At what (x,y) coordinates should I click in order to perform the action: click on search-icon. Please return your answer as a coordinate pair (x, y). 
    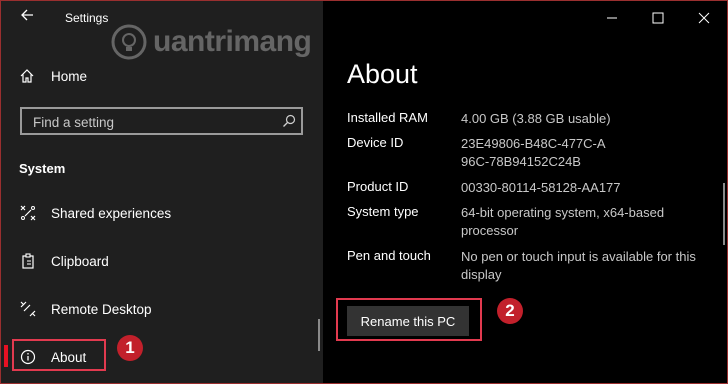
    Looking at the image, I should click on (289, 123).